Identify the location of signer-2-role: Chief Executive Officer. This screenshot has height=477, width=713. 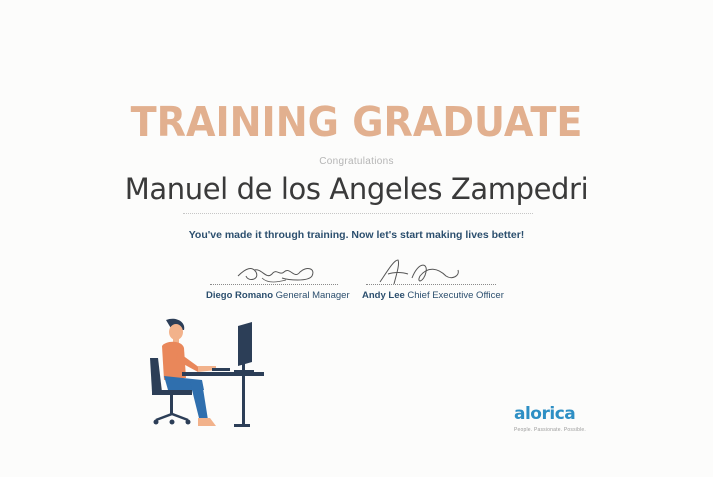
(455, 295).